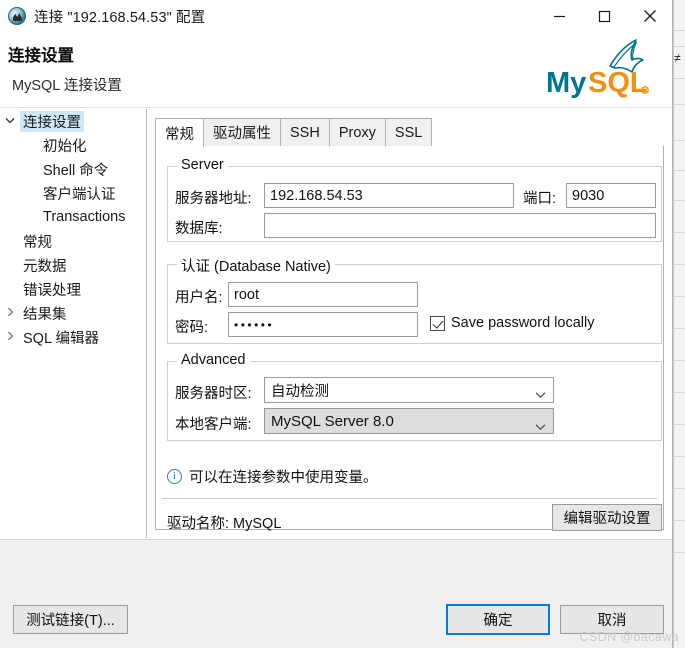  I want to click on variables-hint-row: i 可以在连接参数中使用变量。, so click(272, 476).